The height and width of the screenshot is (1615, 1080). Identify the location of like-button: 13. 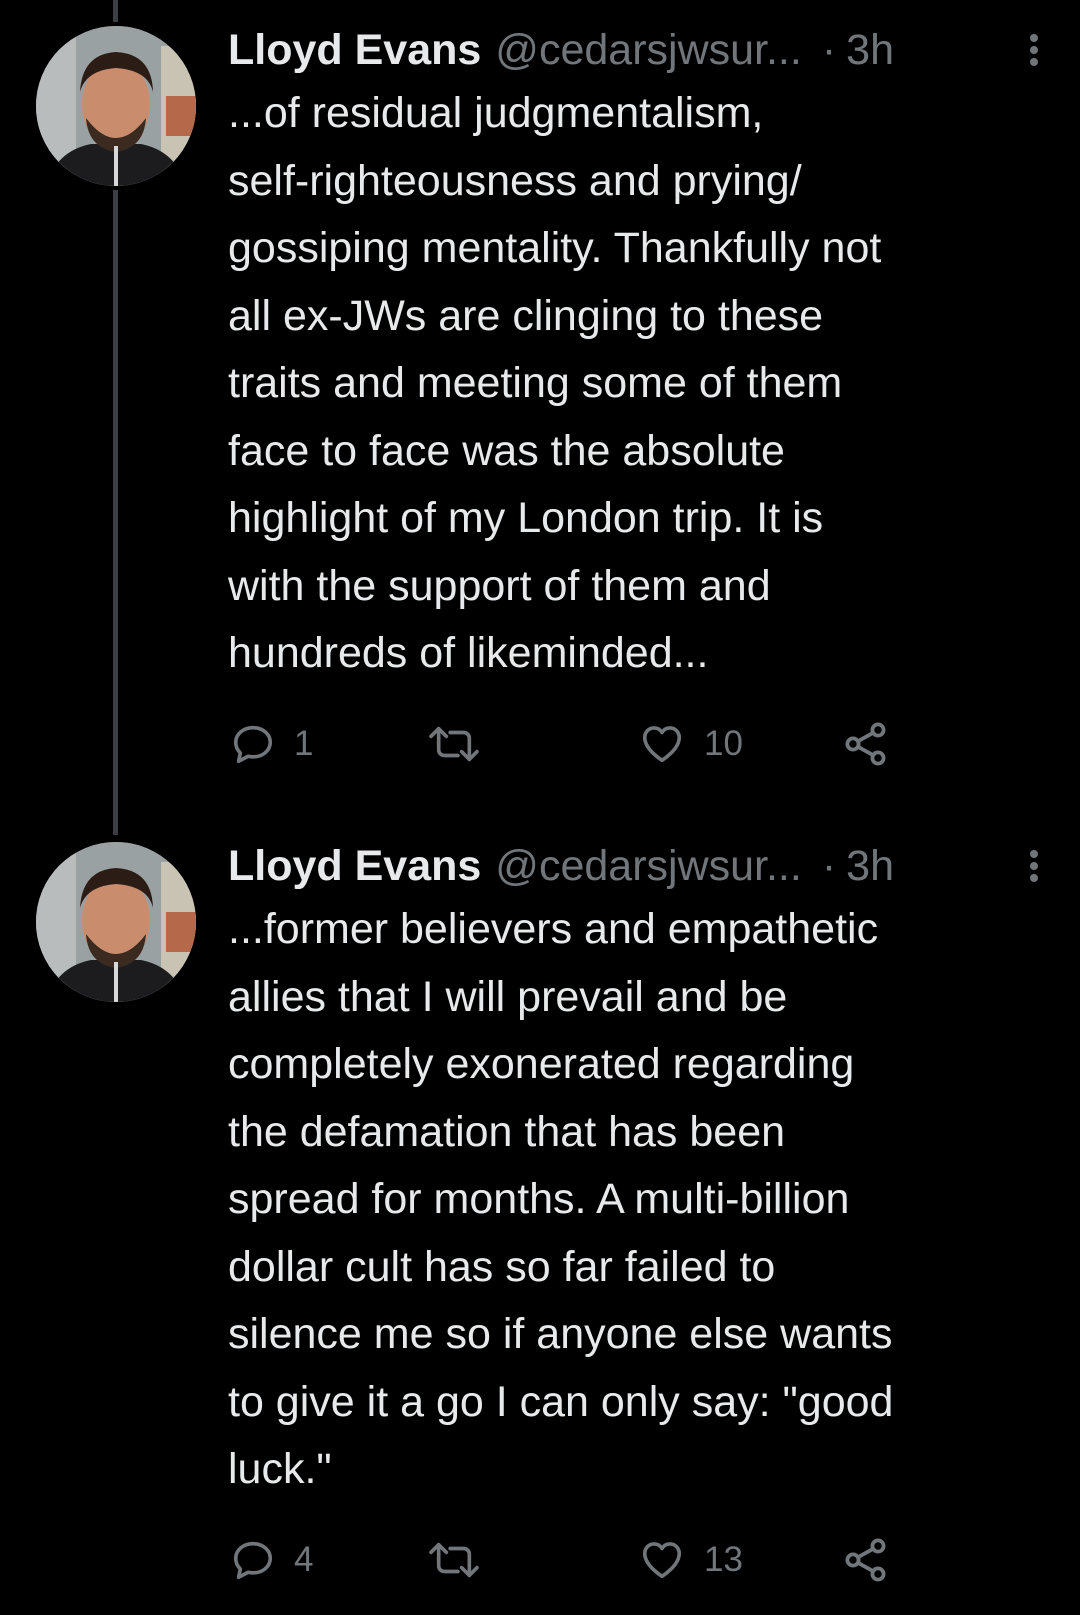
(690, 1560).